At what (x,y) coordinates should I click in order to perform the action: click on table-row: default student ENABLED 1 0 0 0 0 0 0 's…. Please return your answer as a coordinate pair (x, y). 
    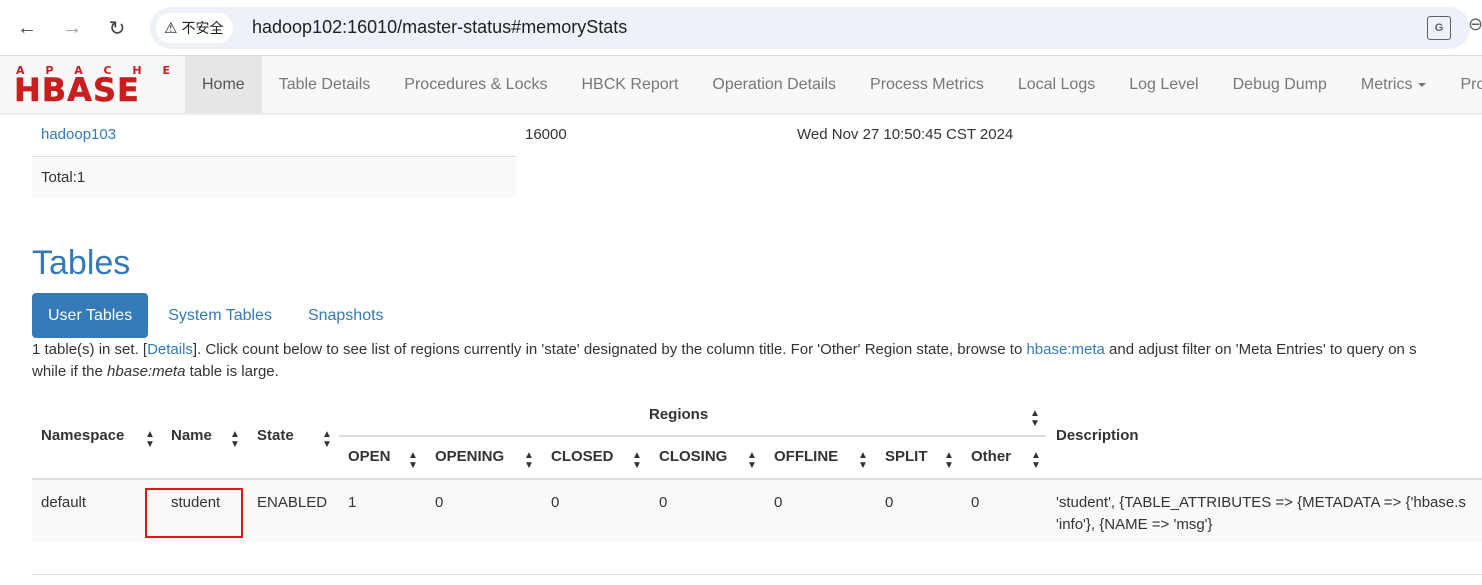
    Looking at the image, I should click on (757, 510).